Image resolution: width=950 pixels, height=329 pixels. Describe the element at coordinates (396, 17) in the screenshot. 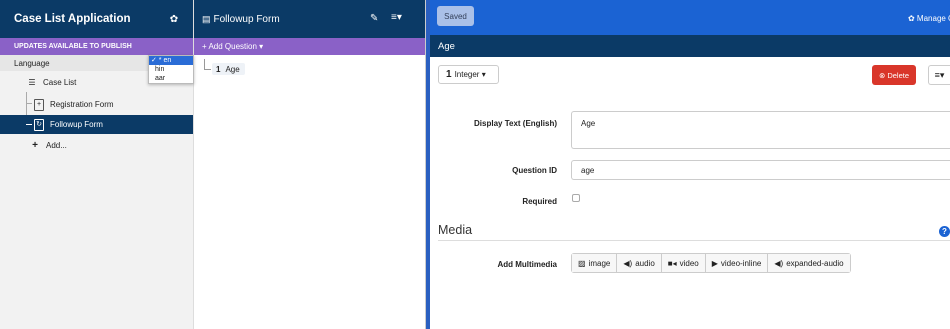

I see `menu-icon: ≡▾` at that location.